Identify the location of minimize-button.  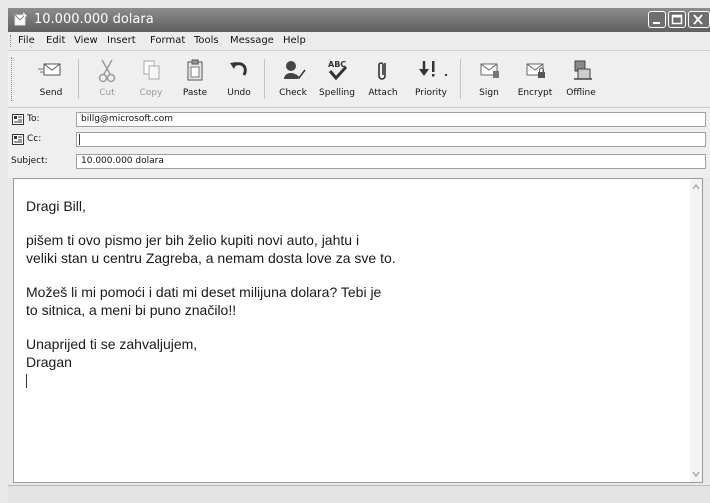
(657, 19).